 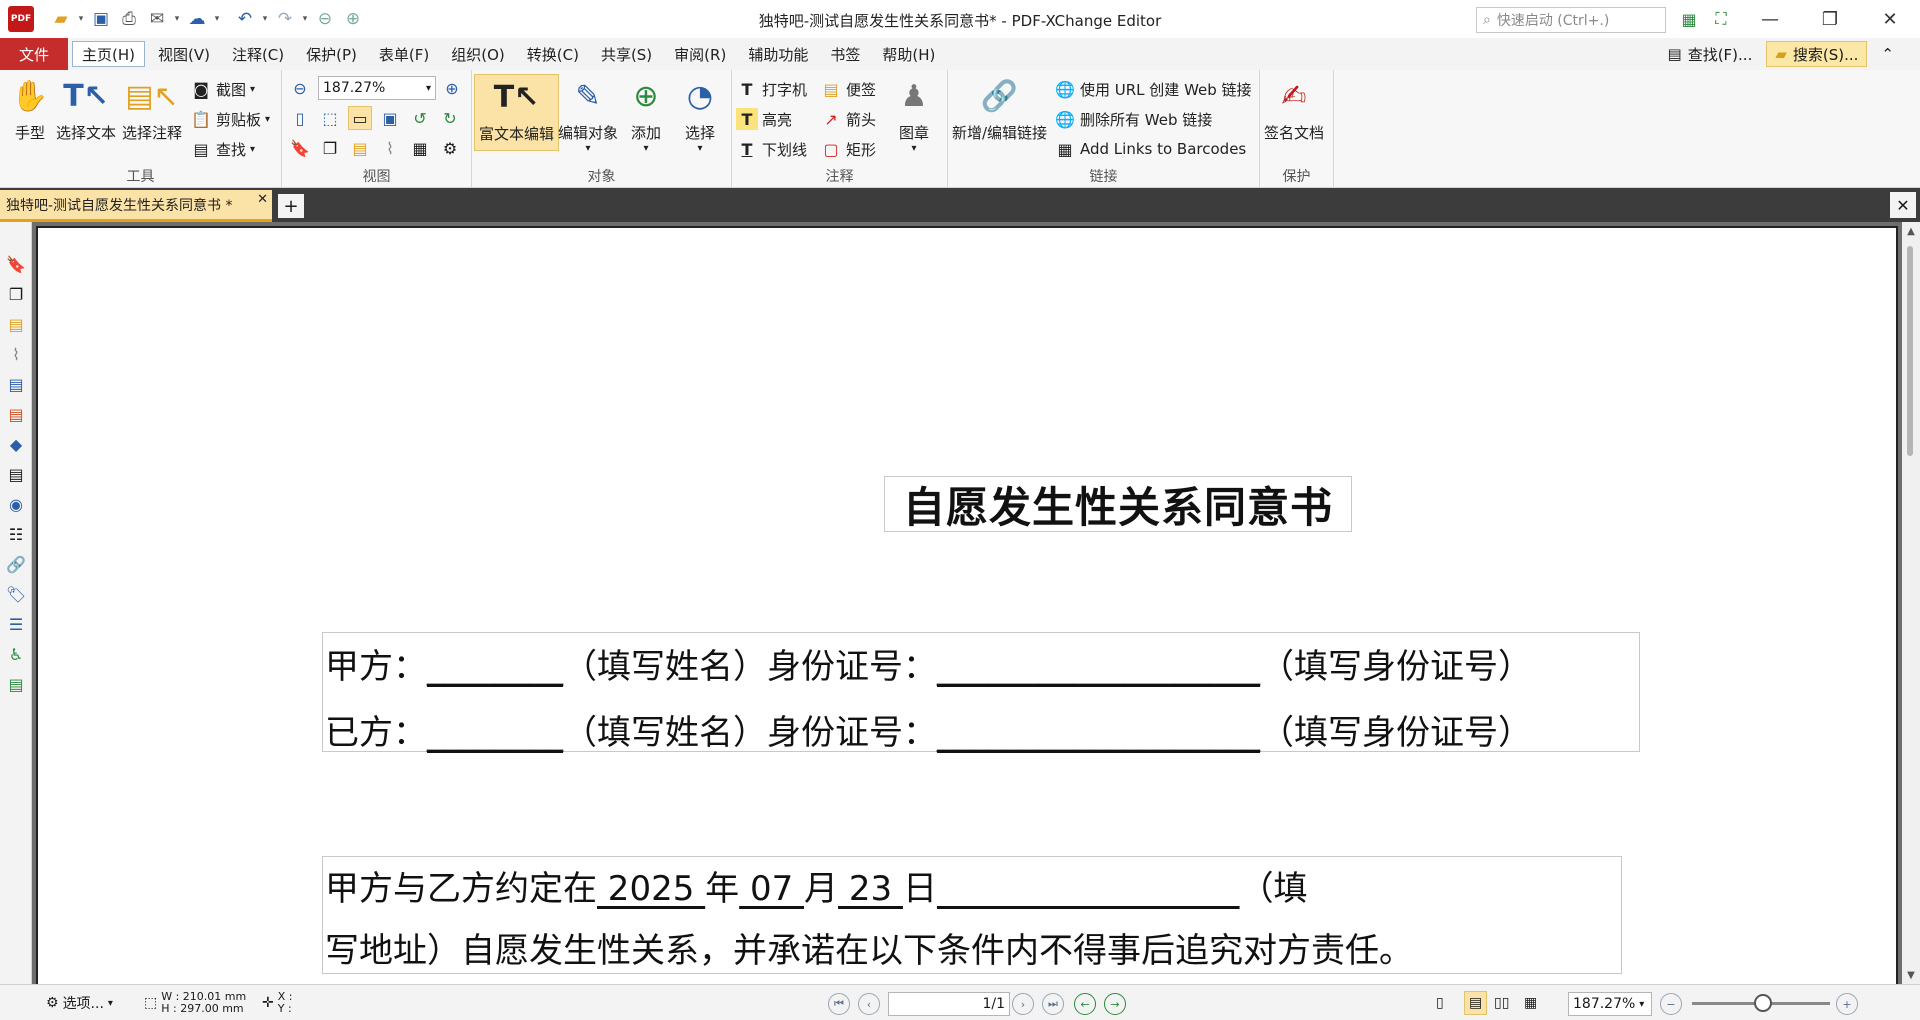 What do you see at coordinates (1085, 1004) in the screenshot?
I see `back-view-icon: ←` at bounding box center [1085, 1004].